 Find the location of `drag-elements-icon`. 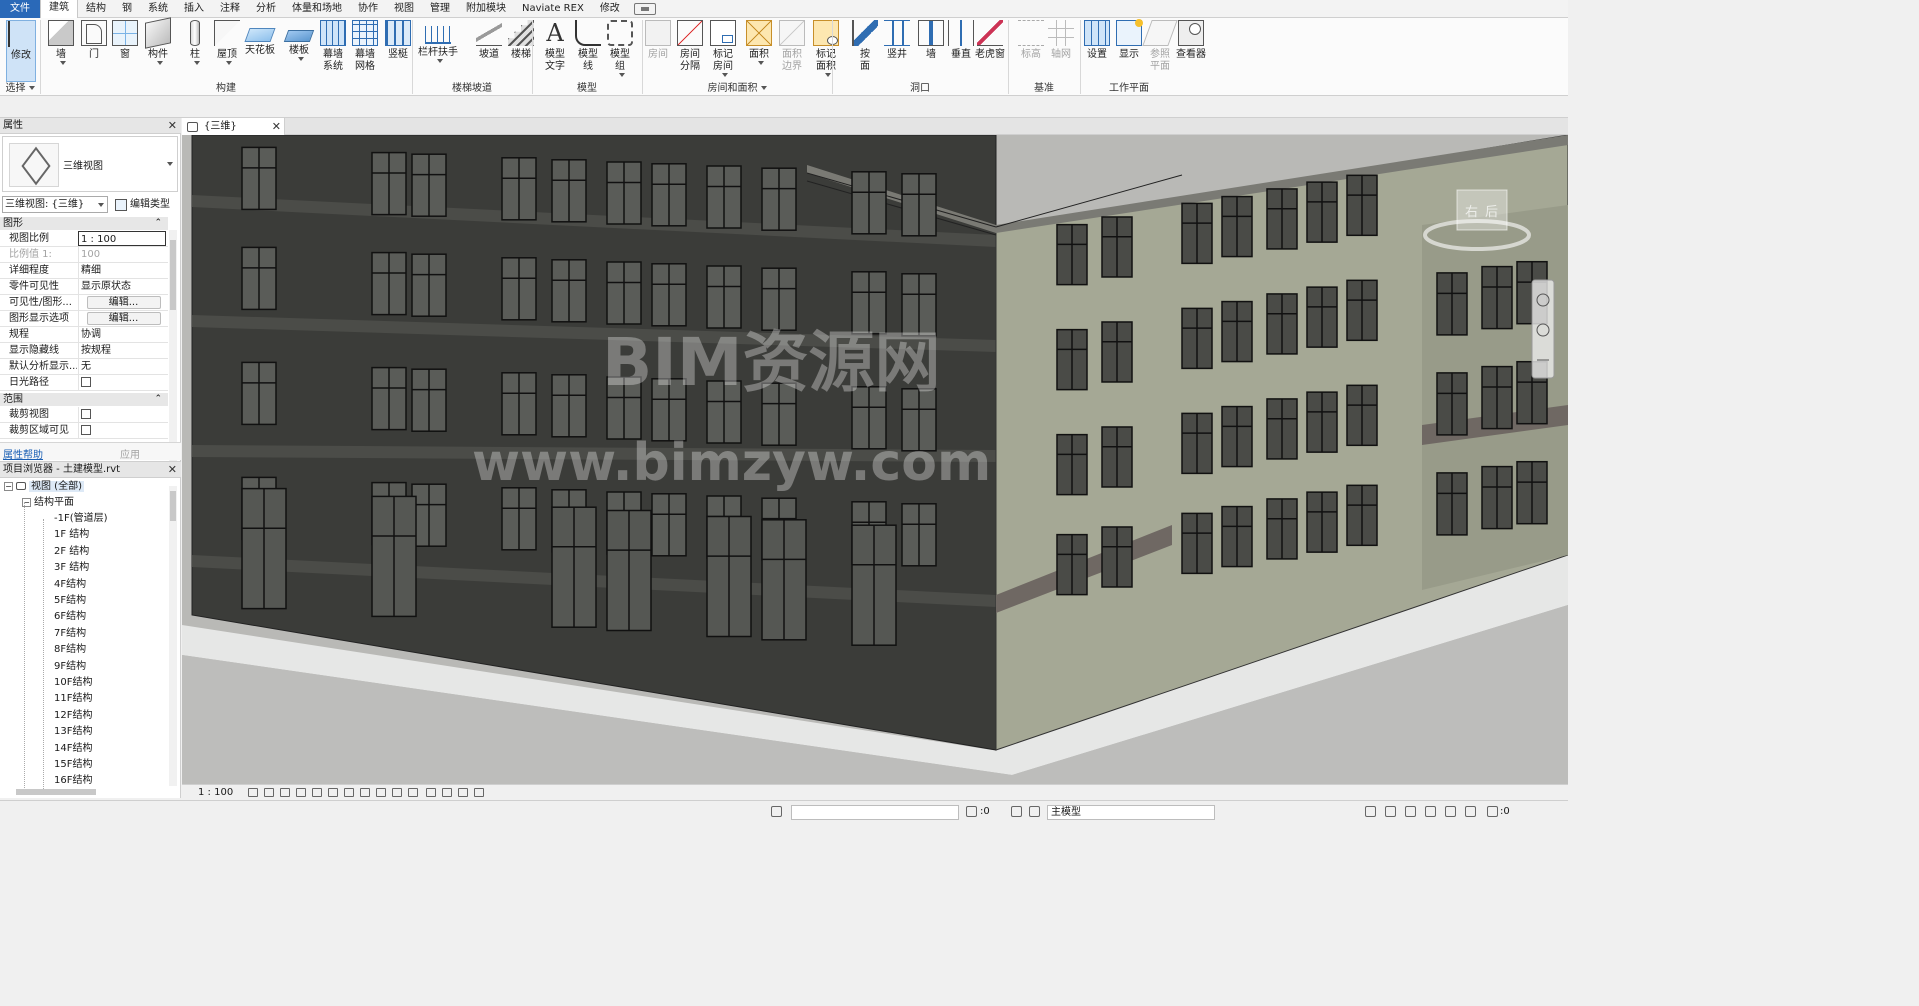

drag-elements-icon is located at coordinates (1450, 811).